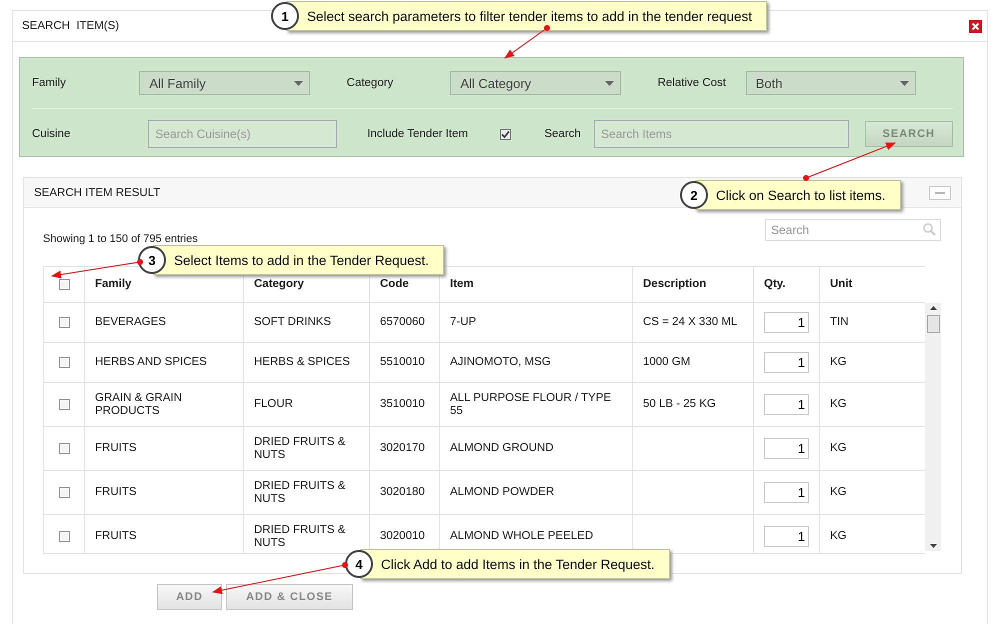  I want to click on table-cell: 6570060, so click(402, 322).